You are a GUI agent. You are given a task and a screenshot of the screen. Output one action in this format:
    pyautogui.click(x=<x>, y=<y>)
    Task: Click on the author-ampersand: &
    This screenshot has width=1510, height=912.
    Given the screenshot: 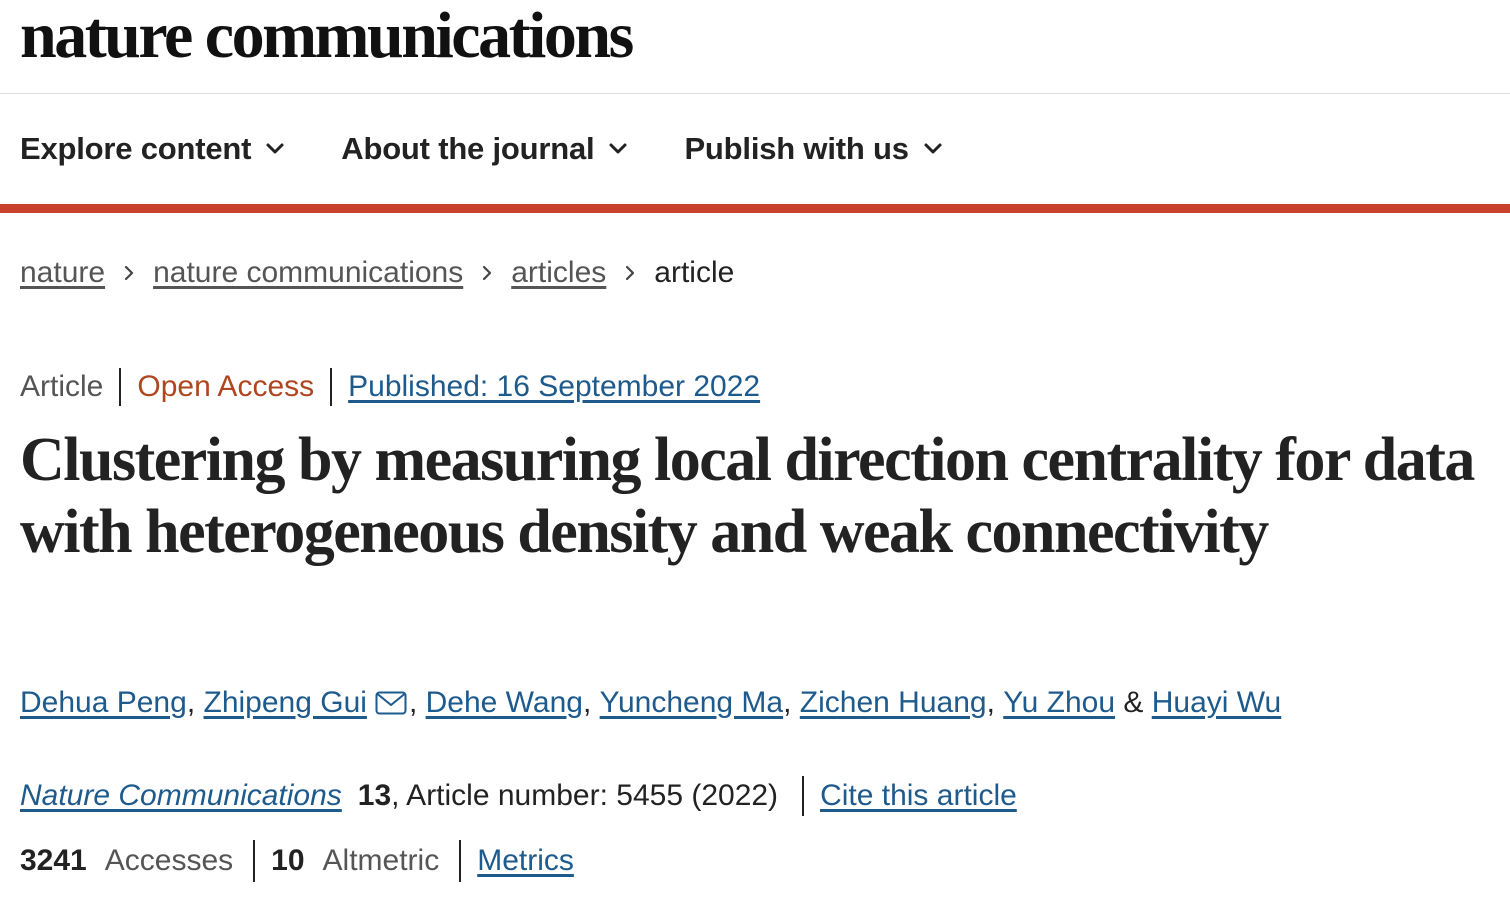 What is the action you would take?
    pyautogui.click(x=1133, y=702)
    